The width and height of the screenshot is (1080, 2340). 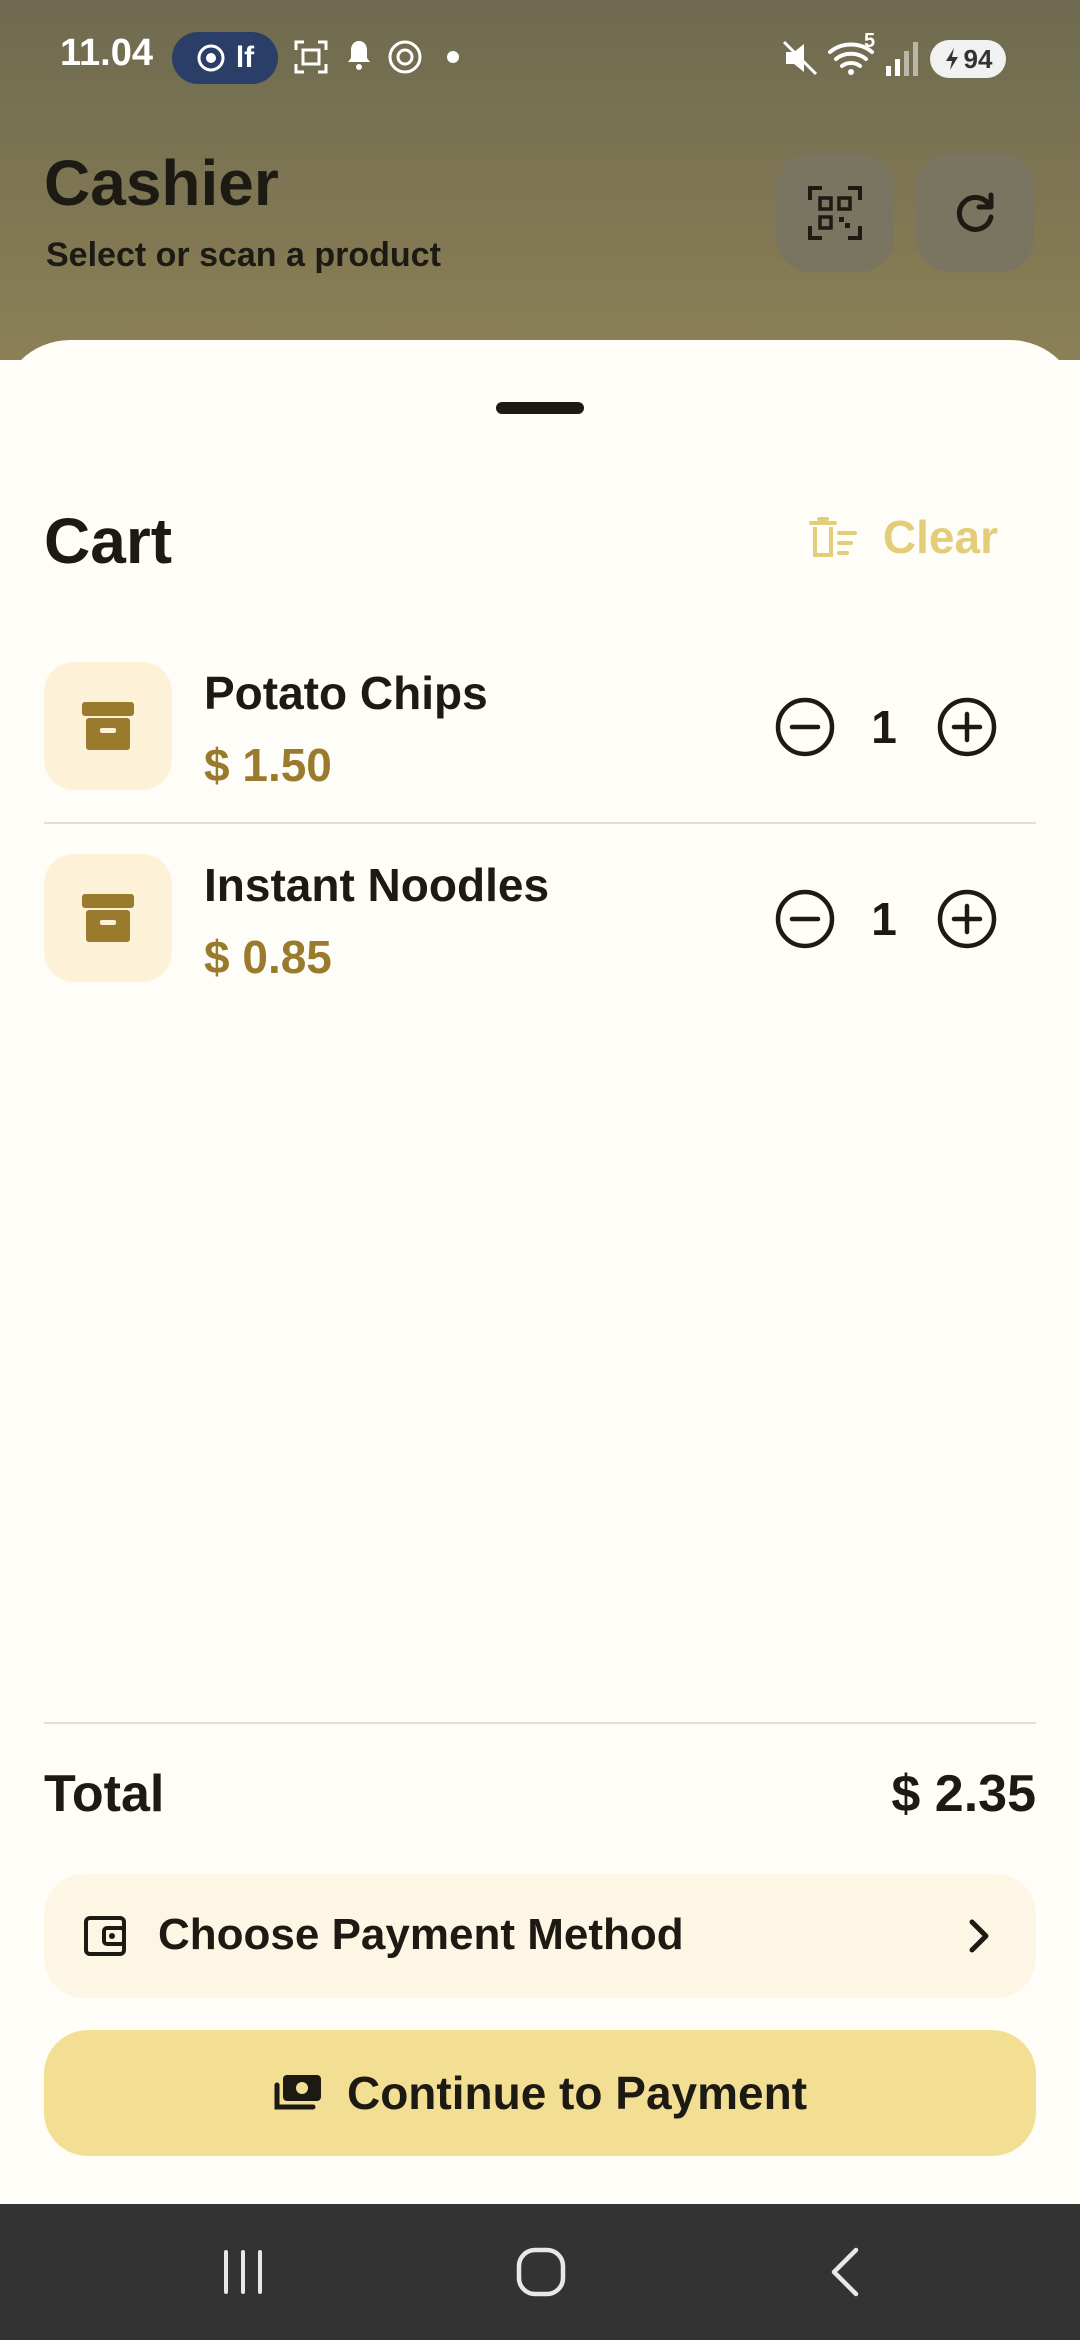 I want to click on status-pill-label: lf, so click(x=245, y=57).